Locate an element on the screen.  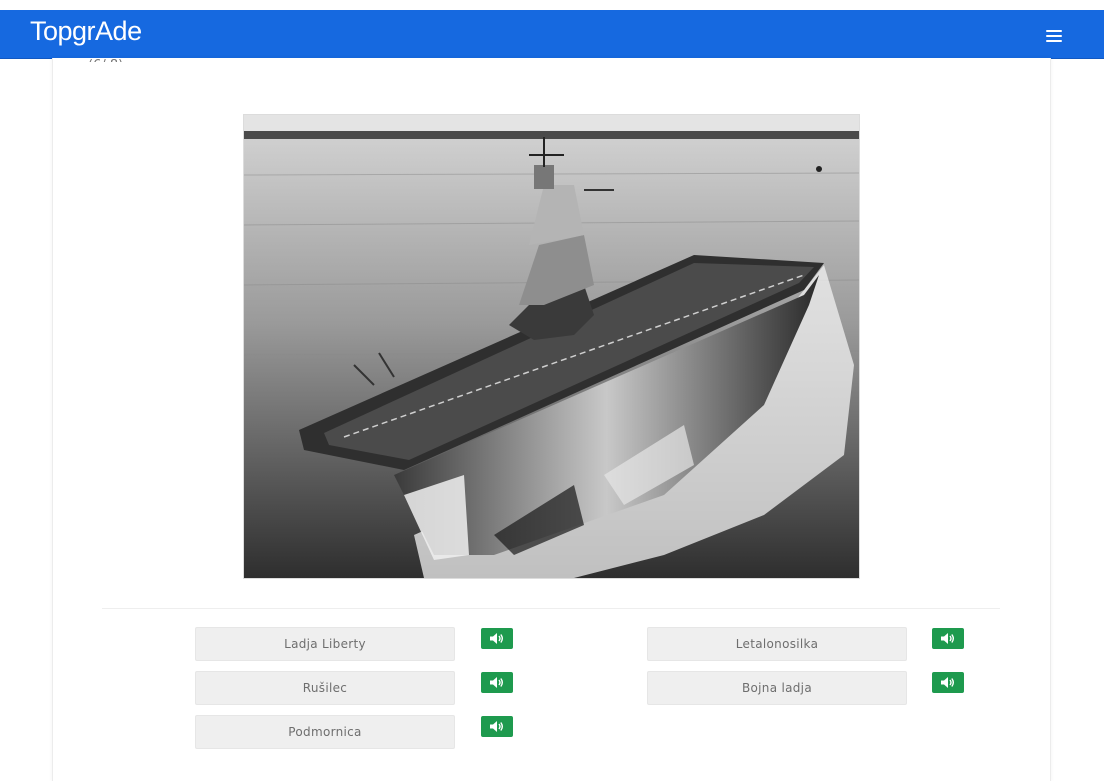
logo-text: TopgrAde is located at coordinates (86, 31).